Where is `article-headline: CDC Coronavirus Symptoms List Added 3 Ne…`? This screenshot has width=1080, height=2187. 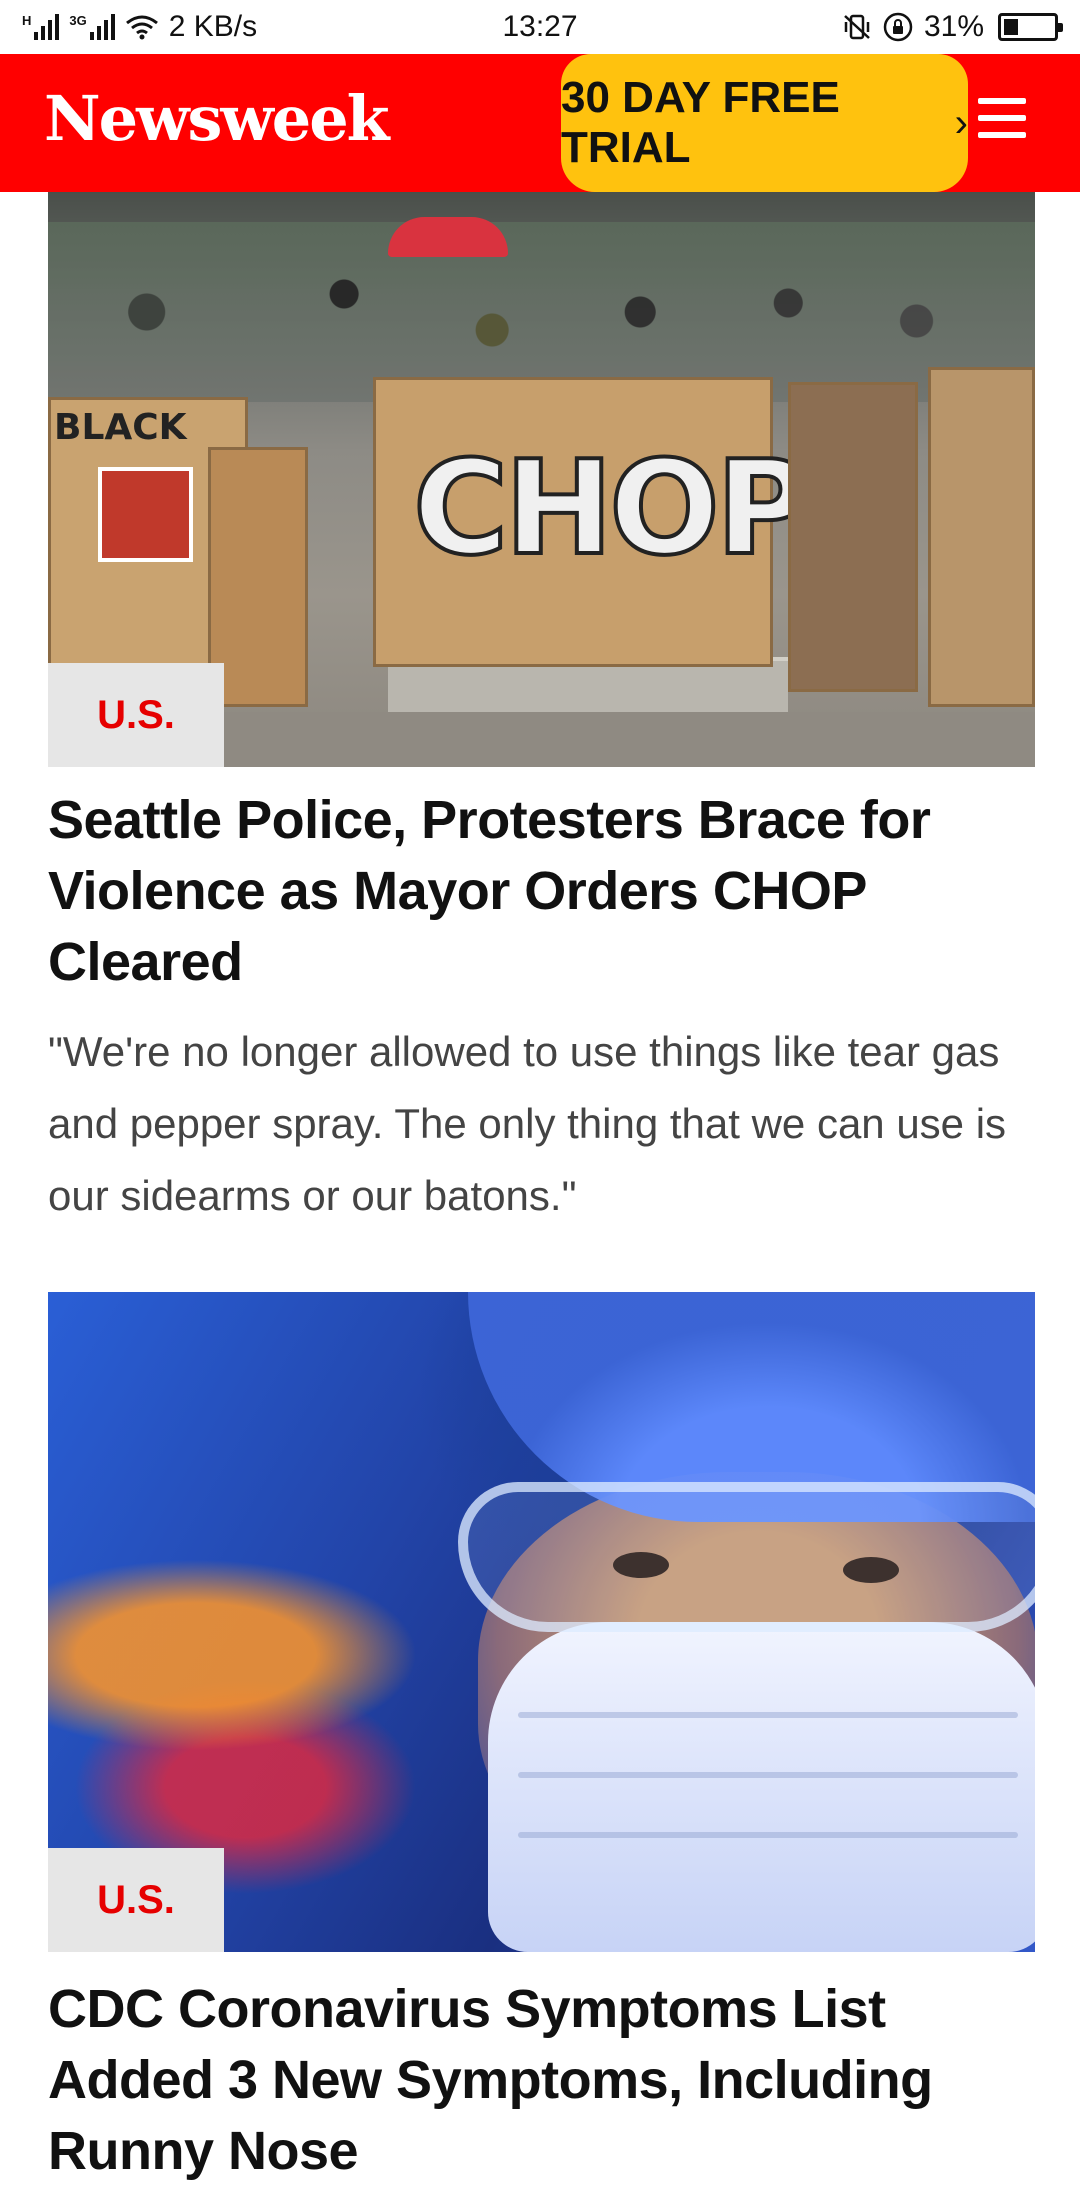
article-headline: CDC Coronavirus Symptoms List Added 3 Ne… is located at coordinates (541, 2080).